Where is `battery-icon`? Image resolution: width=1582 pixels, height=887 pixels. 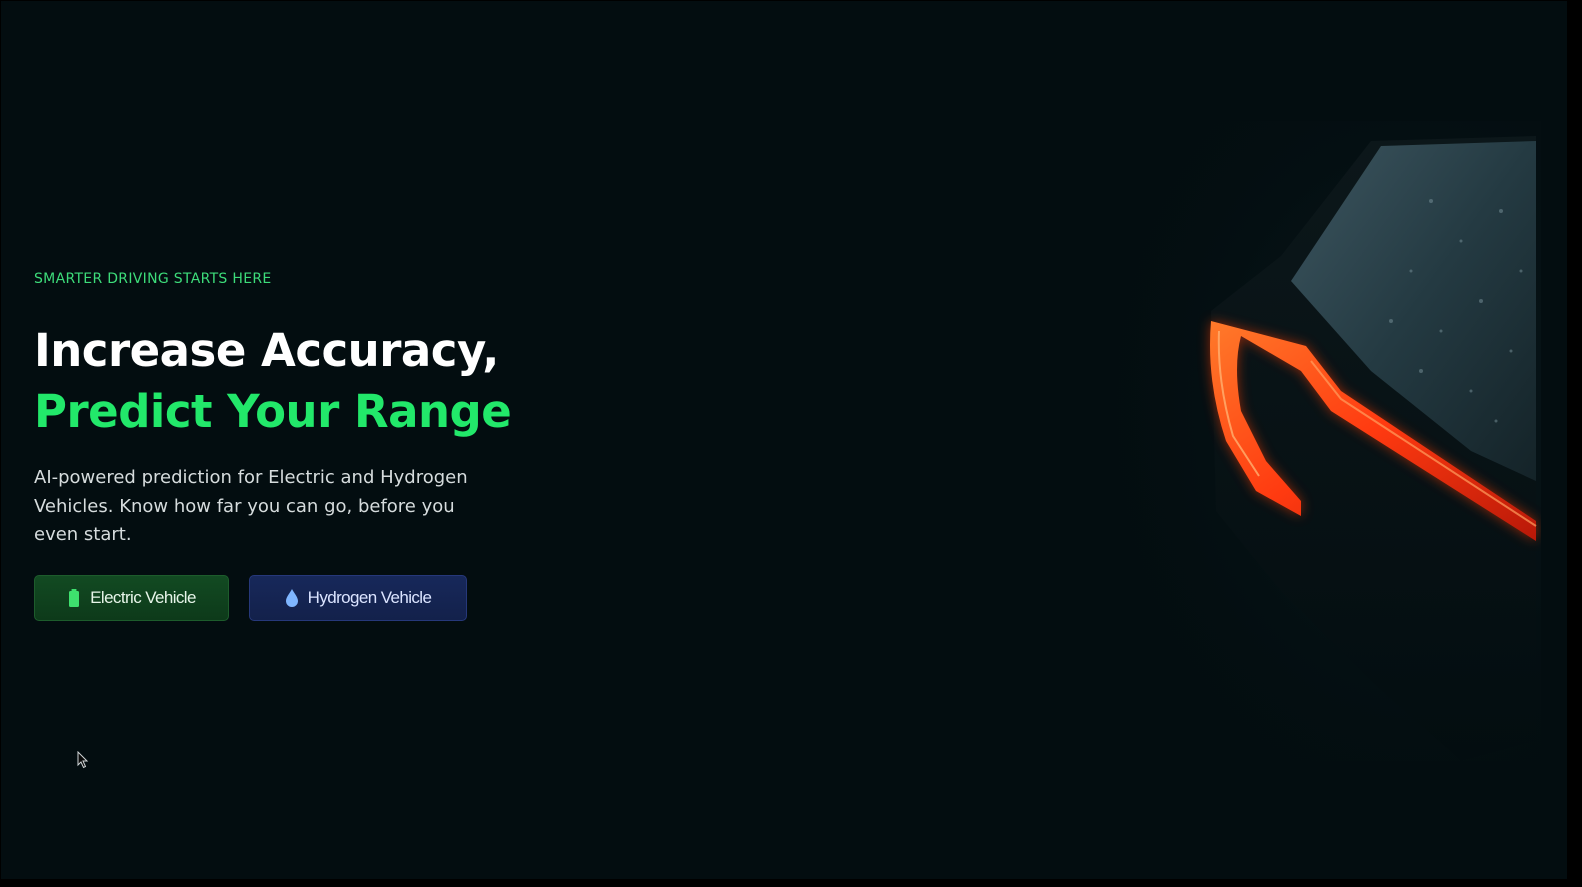 battery-icon is located at coordinates (74, 597).